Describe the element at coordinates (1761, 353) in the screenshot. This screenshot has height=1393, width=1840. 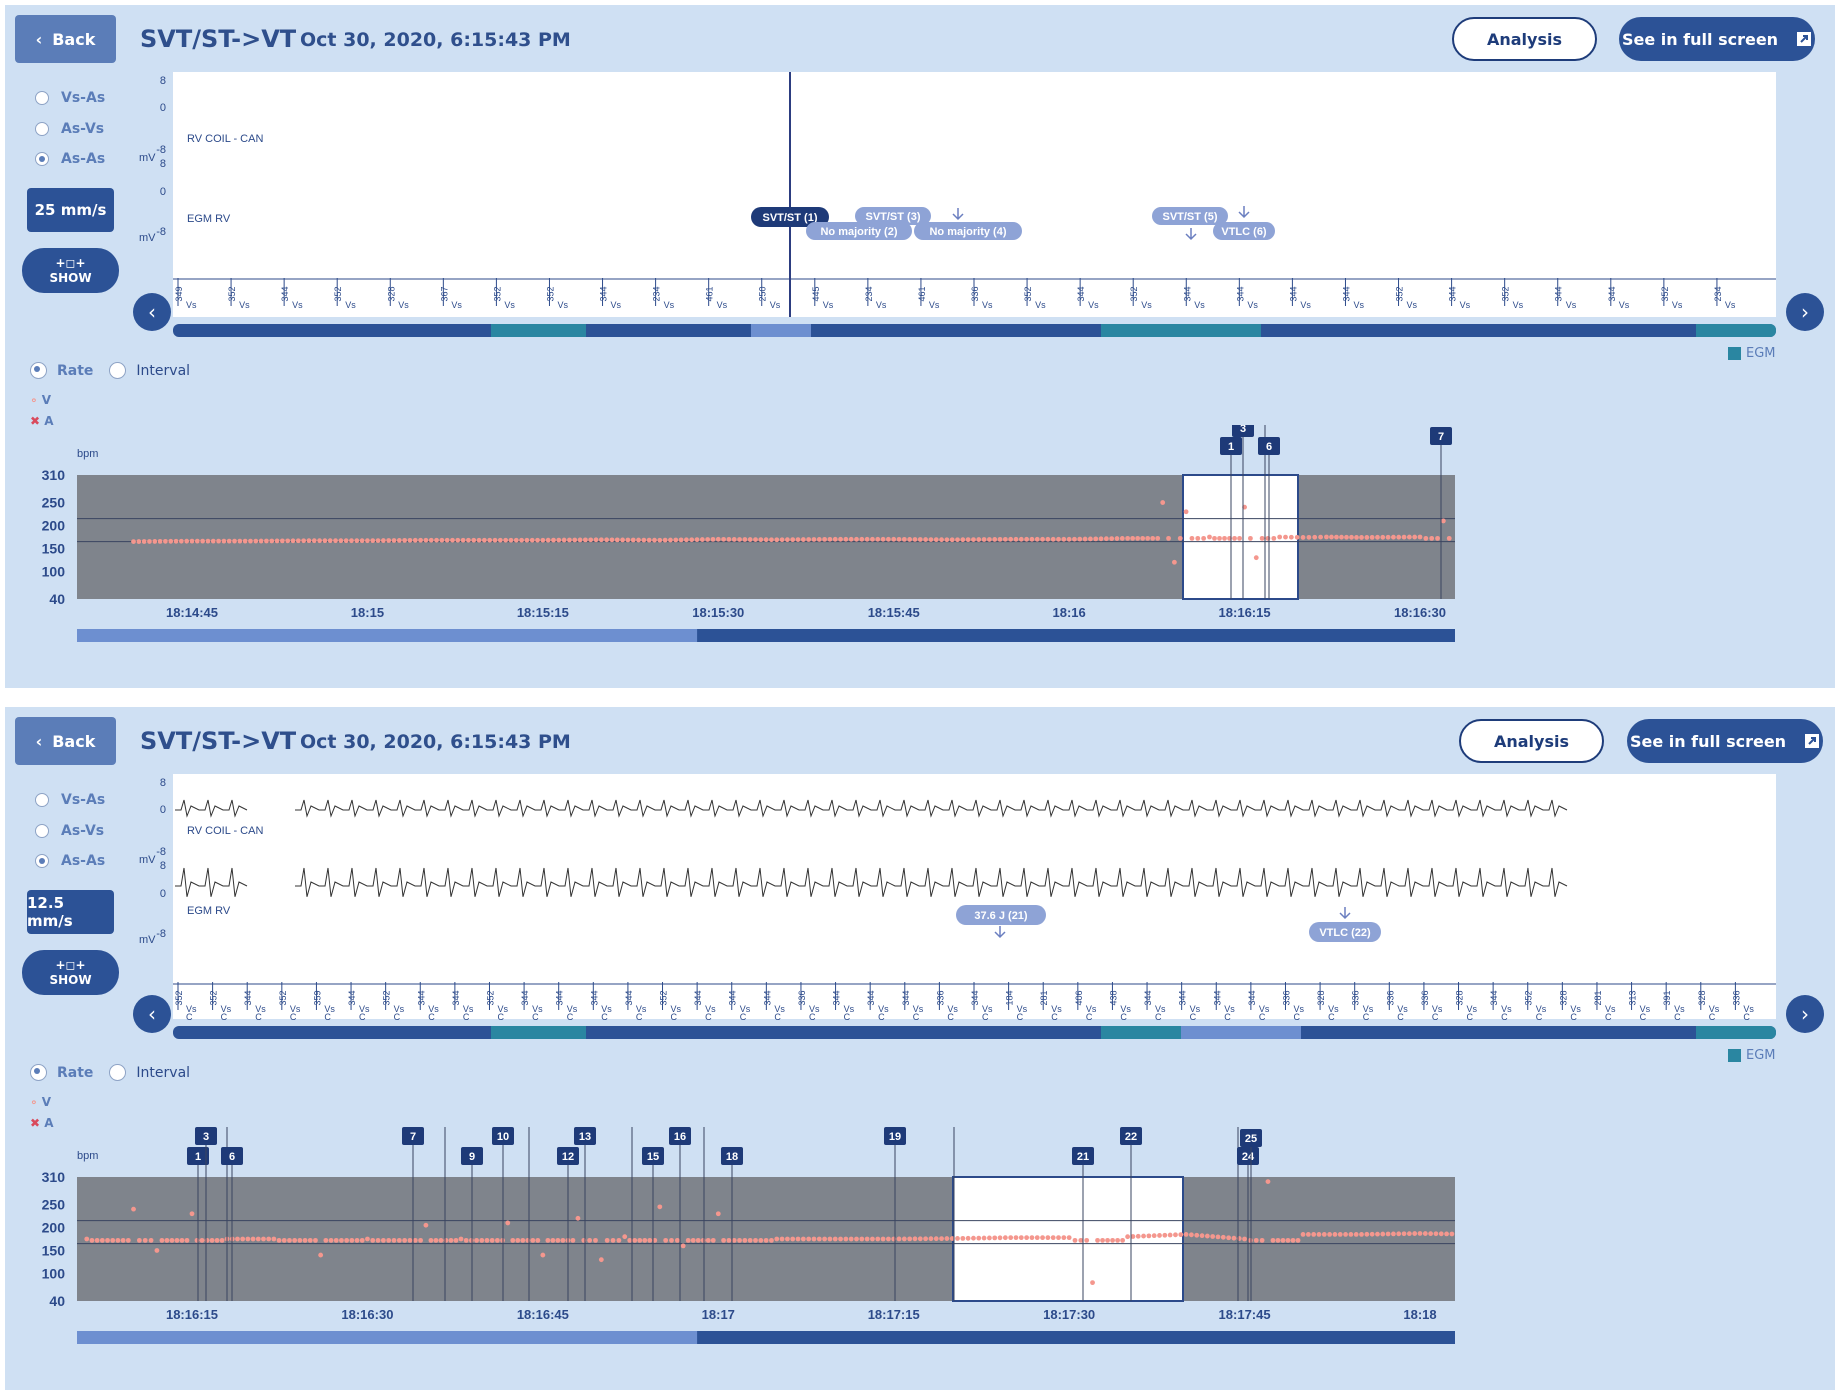
I see `egm-legend-label: EGM` at that location.